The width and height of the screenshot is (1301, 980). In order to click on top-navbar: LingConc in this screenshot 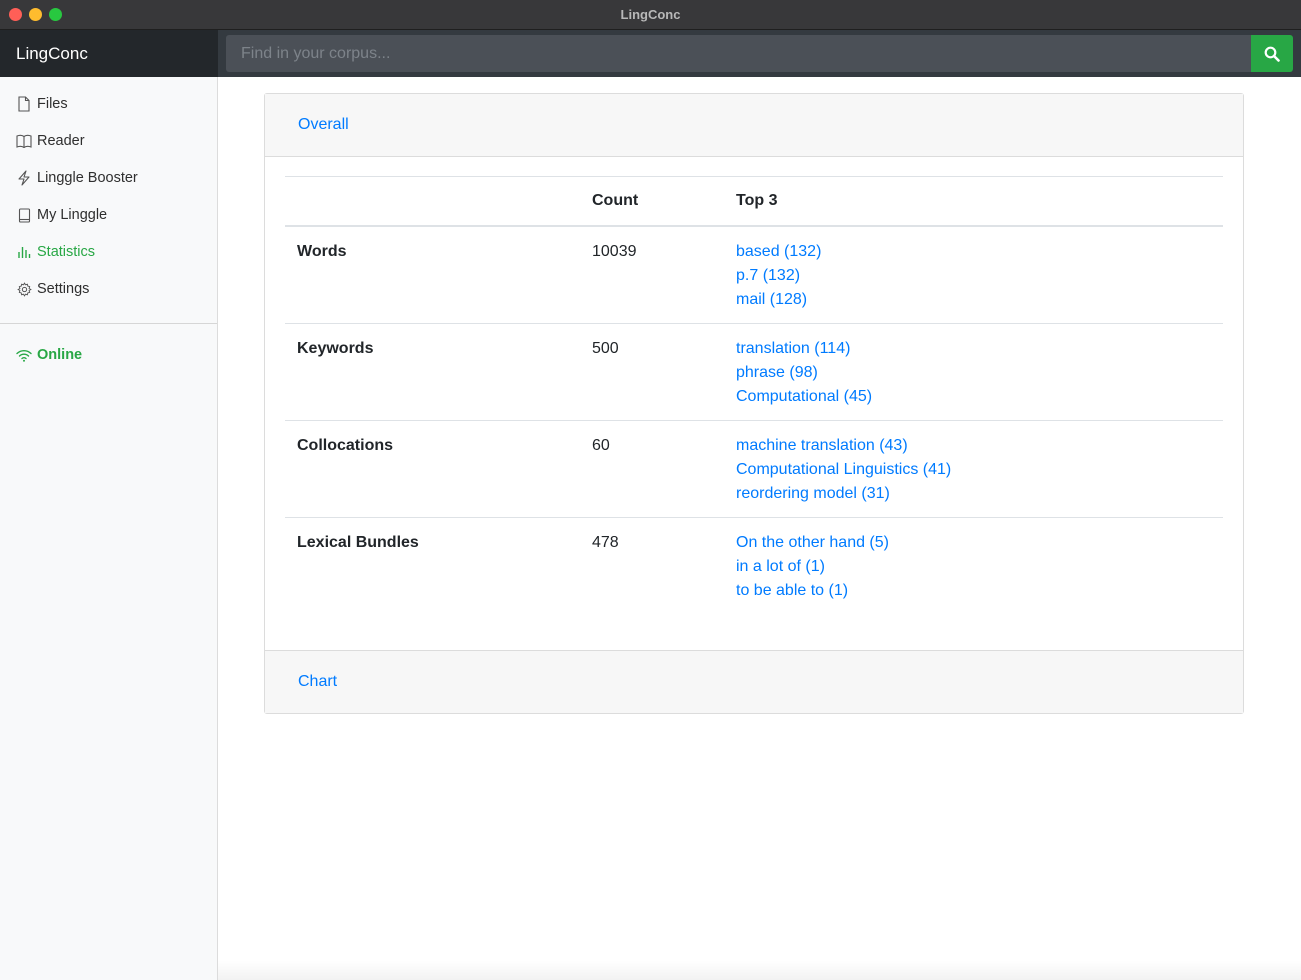, I will do `click(650, 53)`.